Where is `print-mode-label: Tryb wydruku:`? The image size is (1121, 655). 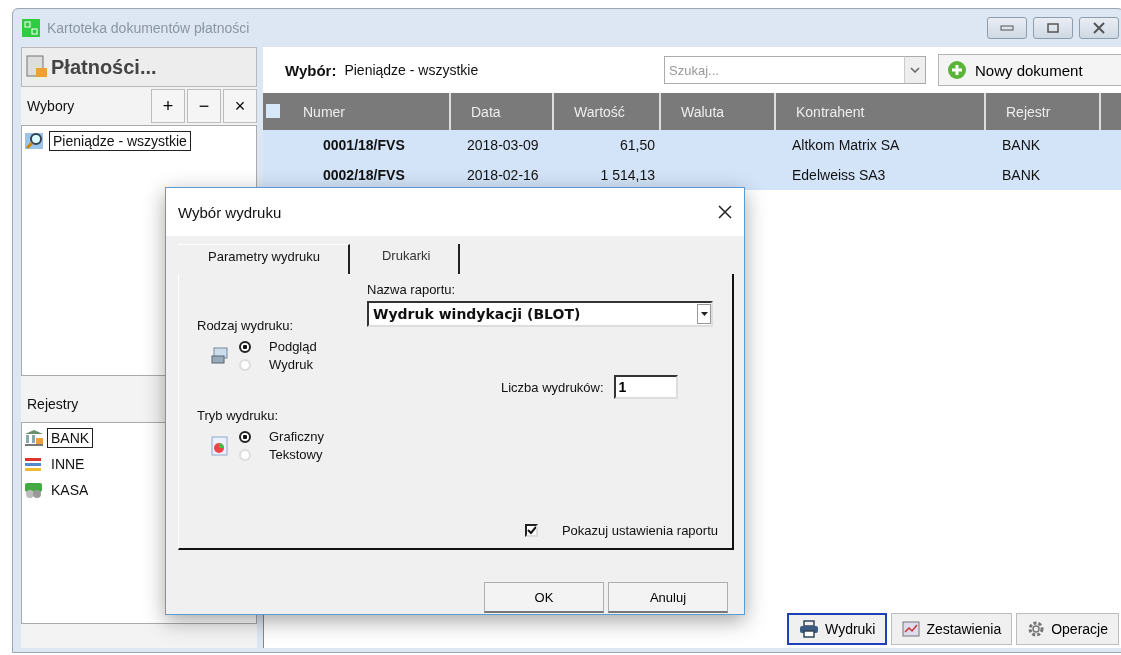
print-mode-label: Tryb wydruku: is located at coordinates (238, 415).